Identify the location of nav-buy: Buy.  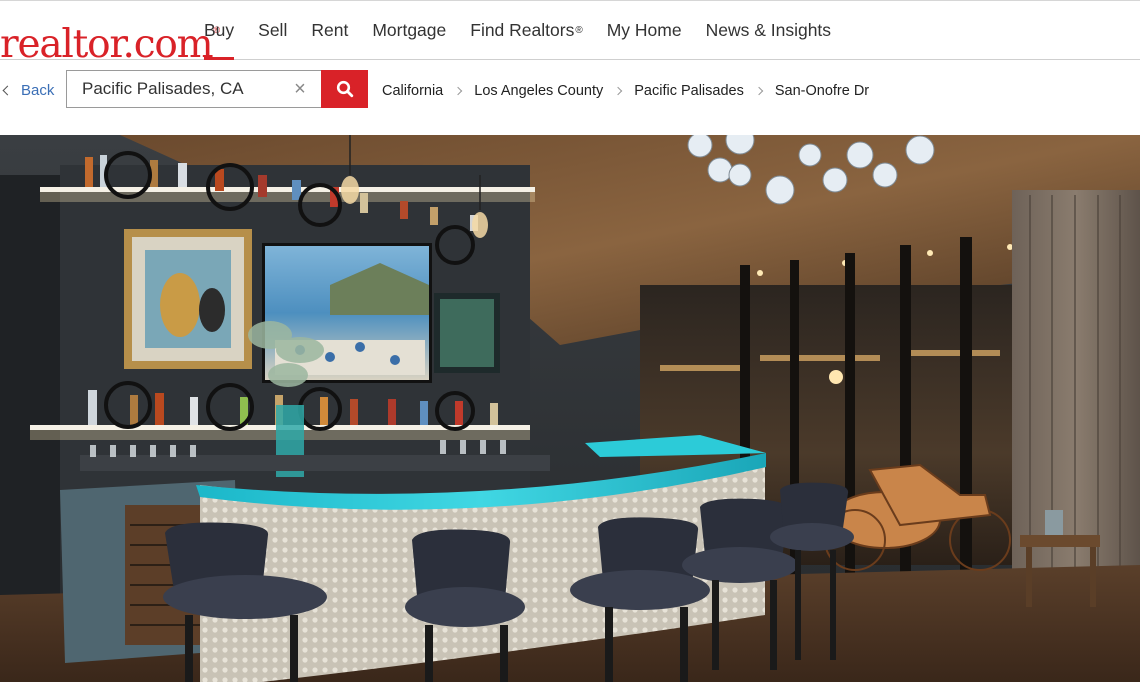
(219, 31).